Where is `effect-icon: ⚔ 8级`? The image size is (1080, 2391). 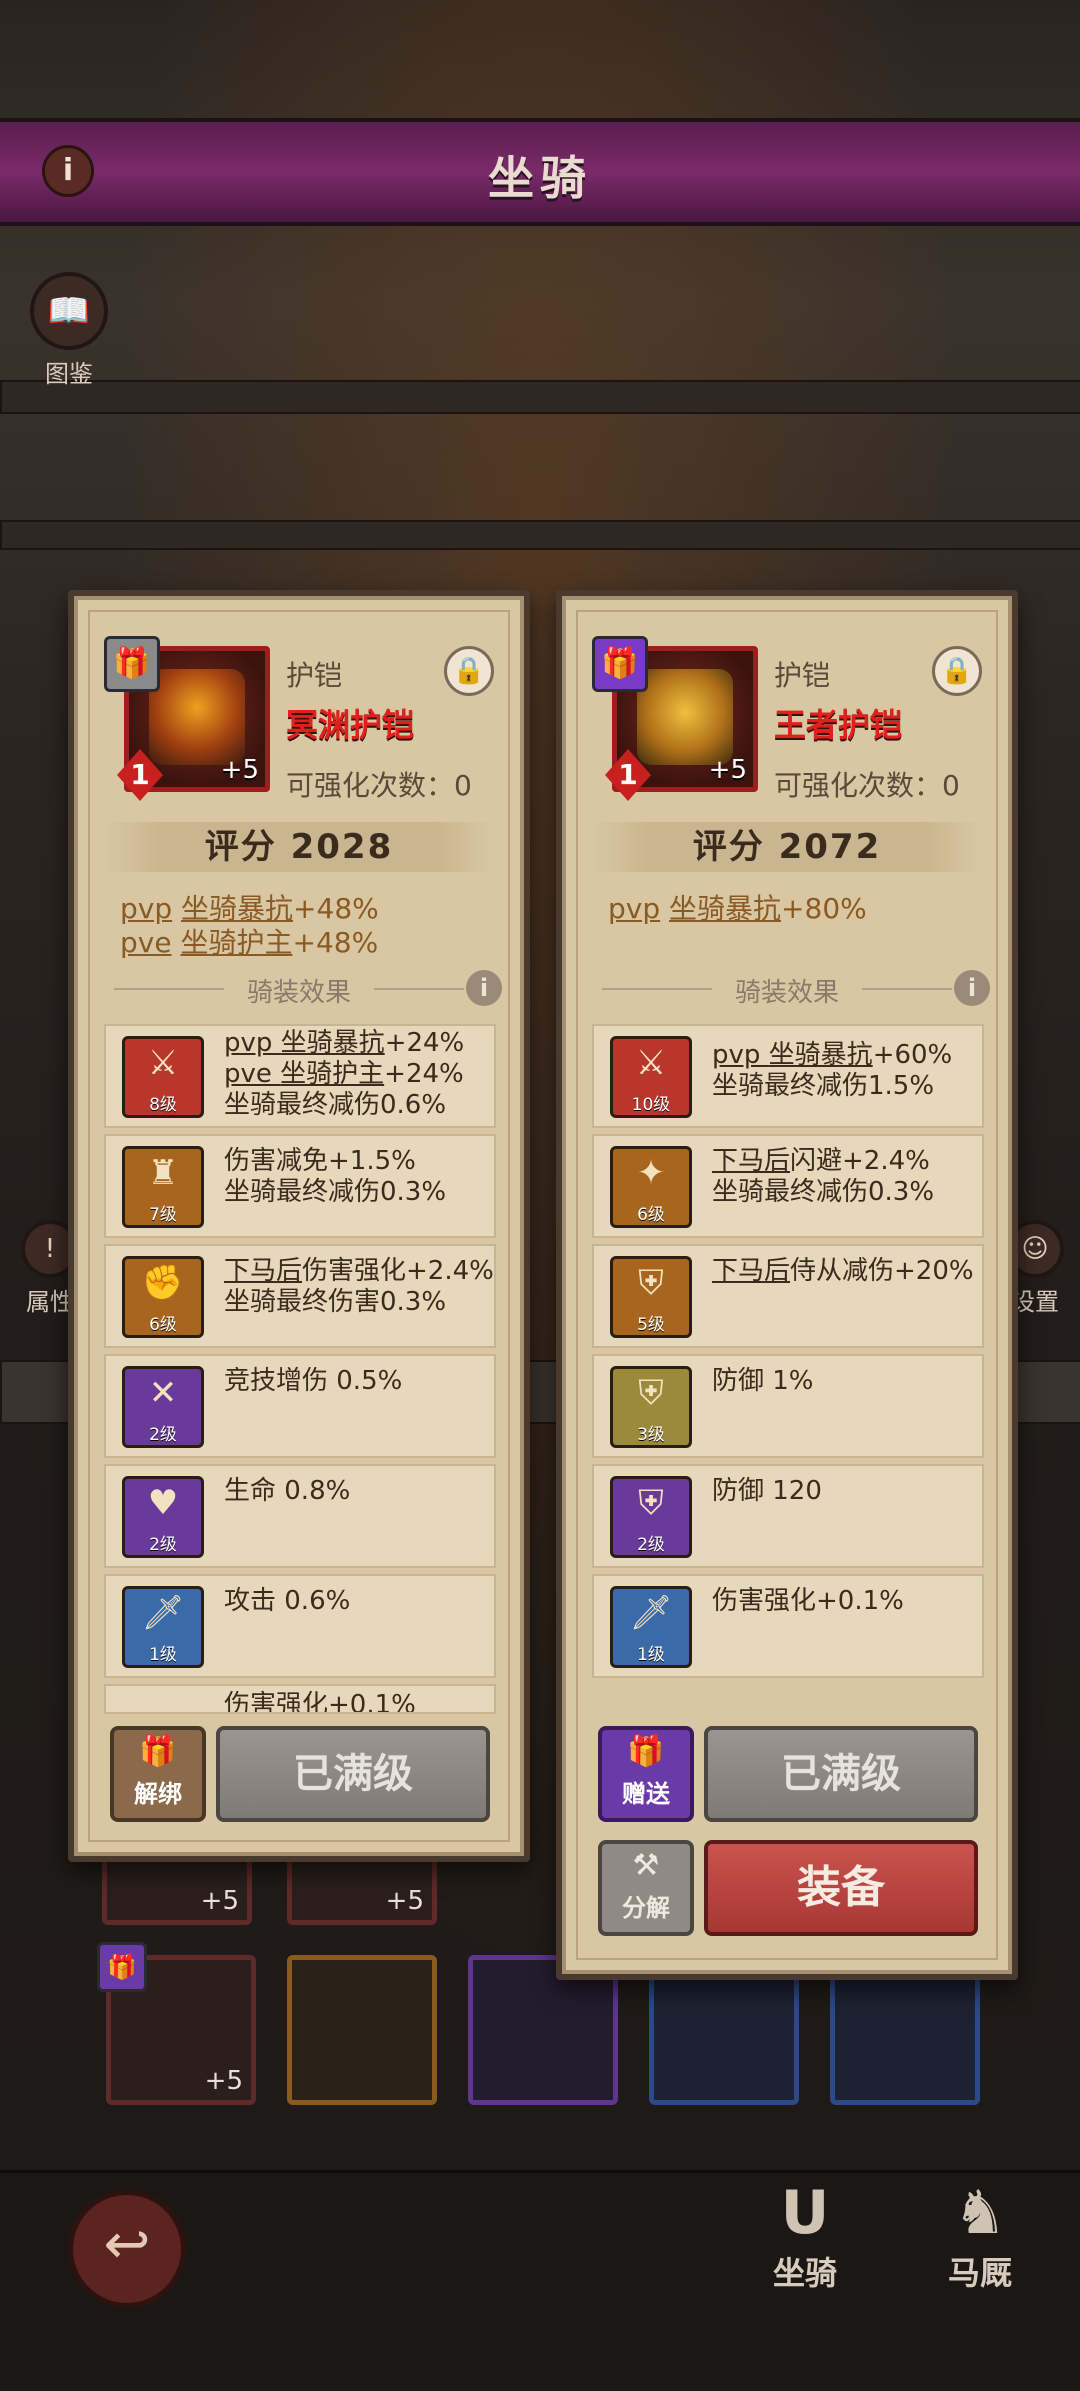
effect-icon: ⚔ 8级 is located at coordinates (163, 1077).